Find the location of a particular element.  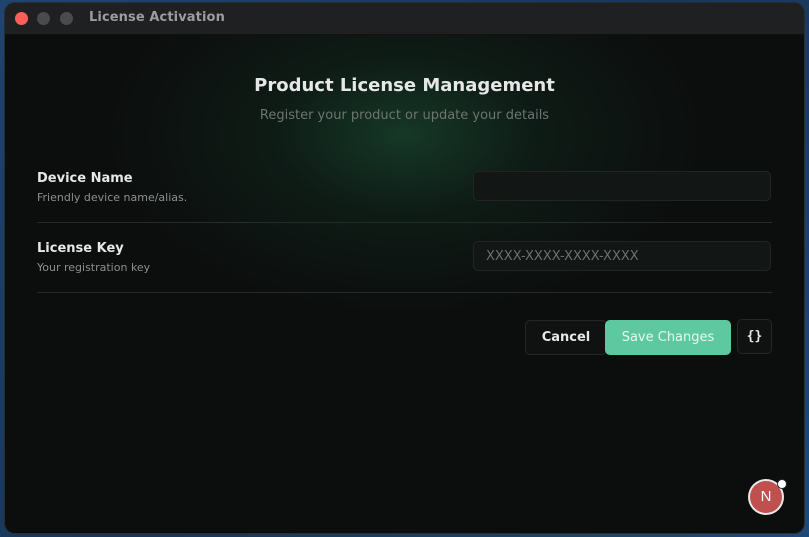

maximize-window-button is located at coordinates (66, 18).